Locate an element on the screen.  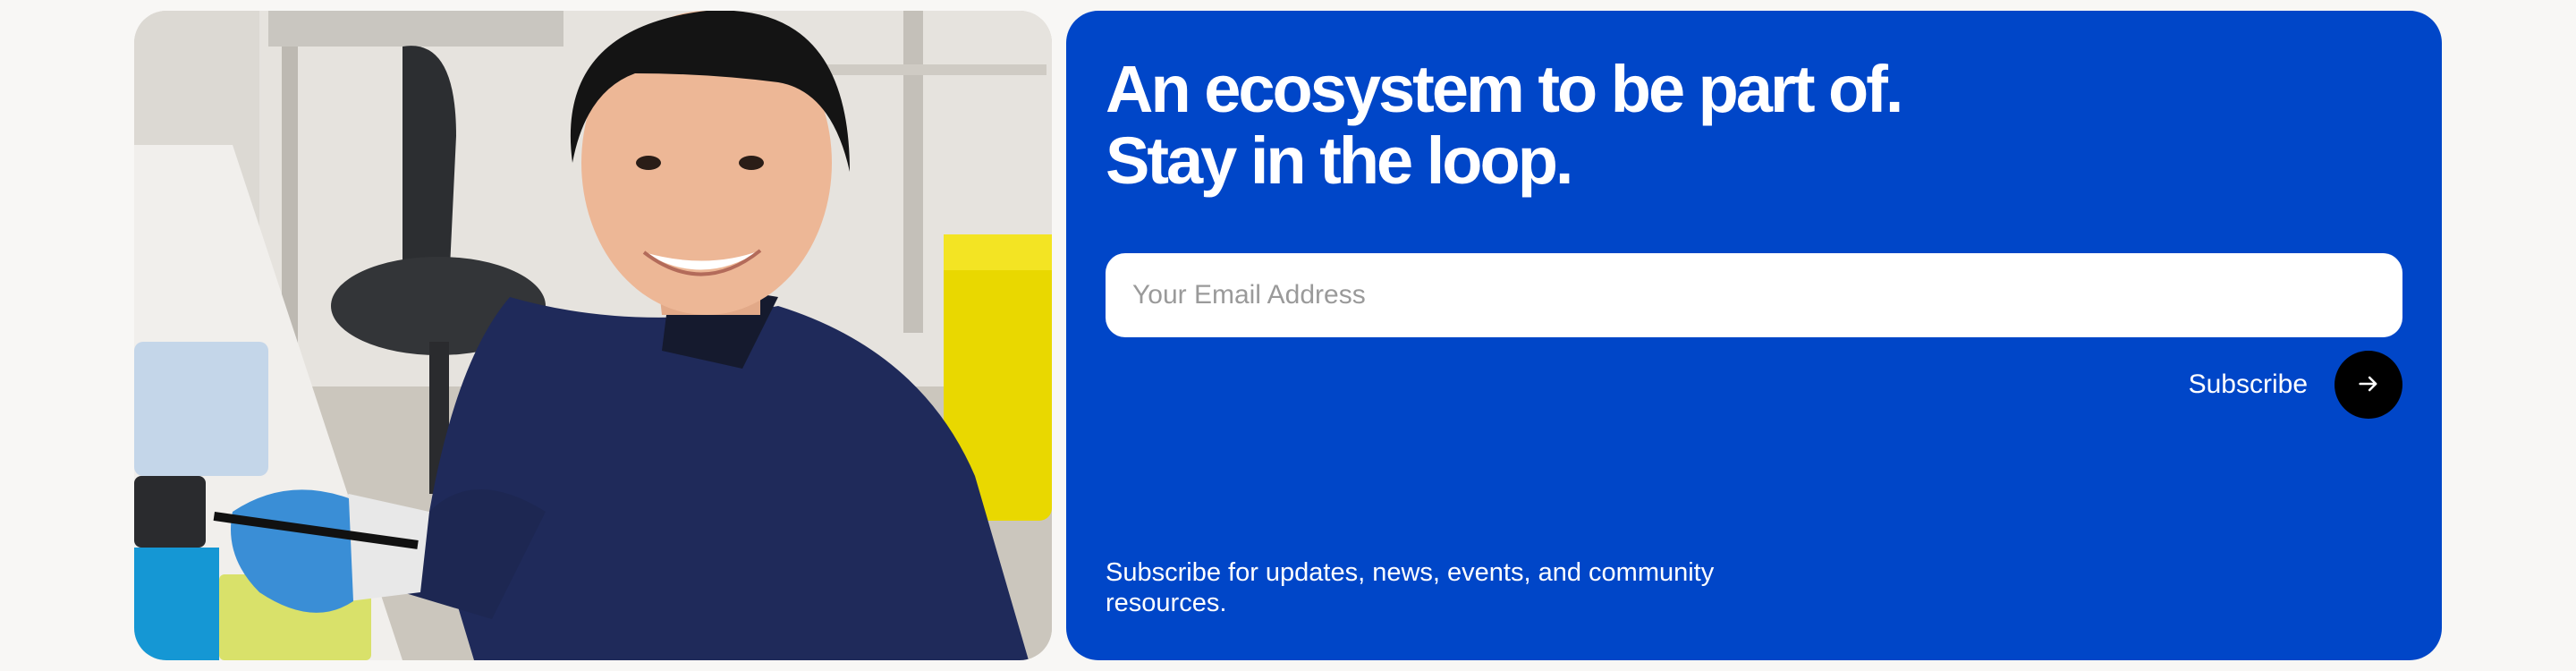
subscribe-label: Subscribe is located at coordinates (2248, 385).